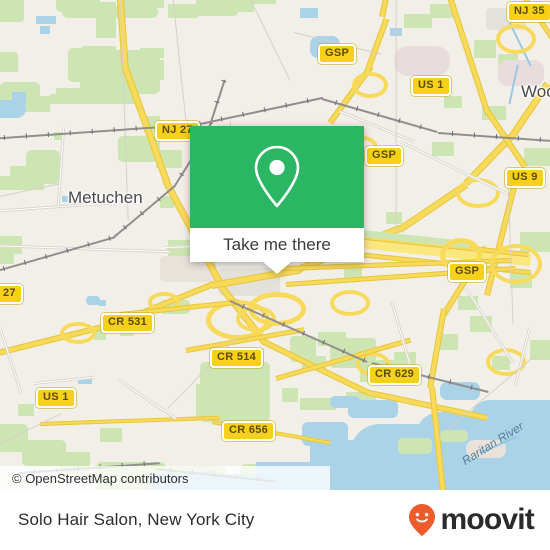 The width and height of the screenshot is (550, 550). I want to click on popup-header, so click(277, 177).